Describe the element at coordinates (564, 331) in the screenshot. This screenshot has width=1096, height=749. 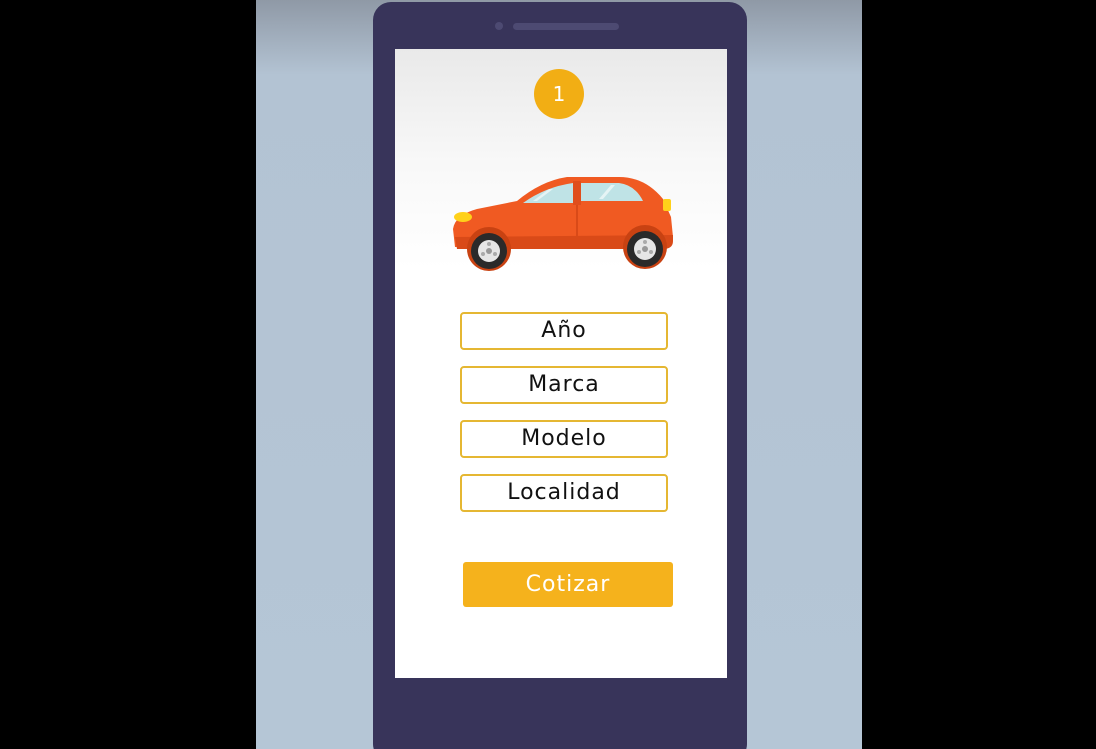
I see `year-field: Año` at that location.